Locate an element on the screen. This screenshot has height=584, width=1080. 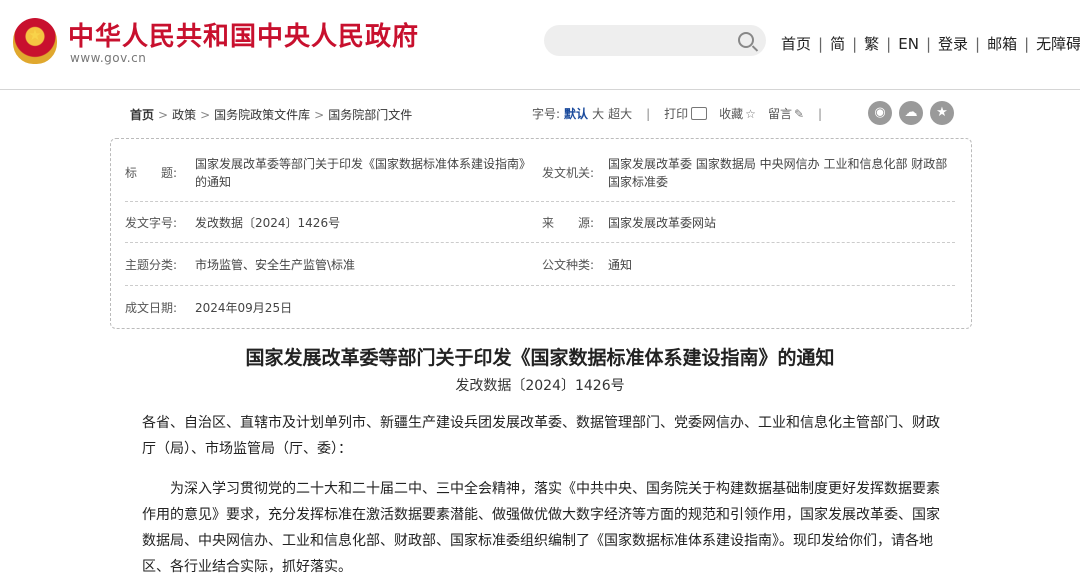
site-url: www.gov.cn is located at coordinates (108, 58).